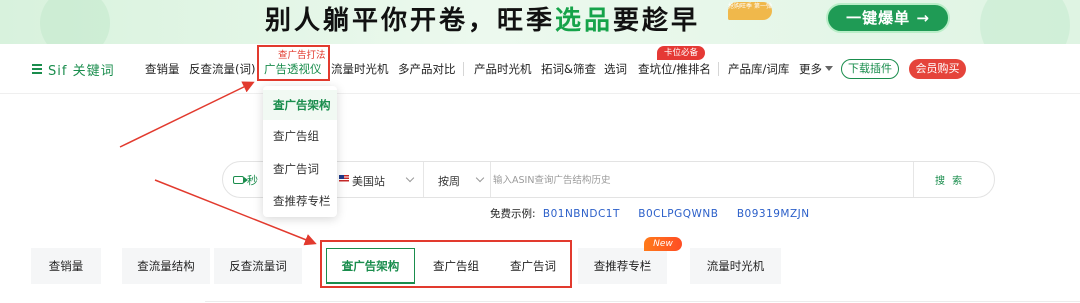  I want to click on search-bar: 秒 美国站 按周 搜 索, so click(608, 179).